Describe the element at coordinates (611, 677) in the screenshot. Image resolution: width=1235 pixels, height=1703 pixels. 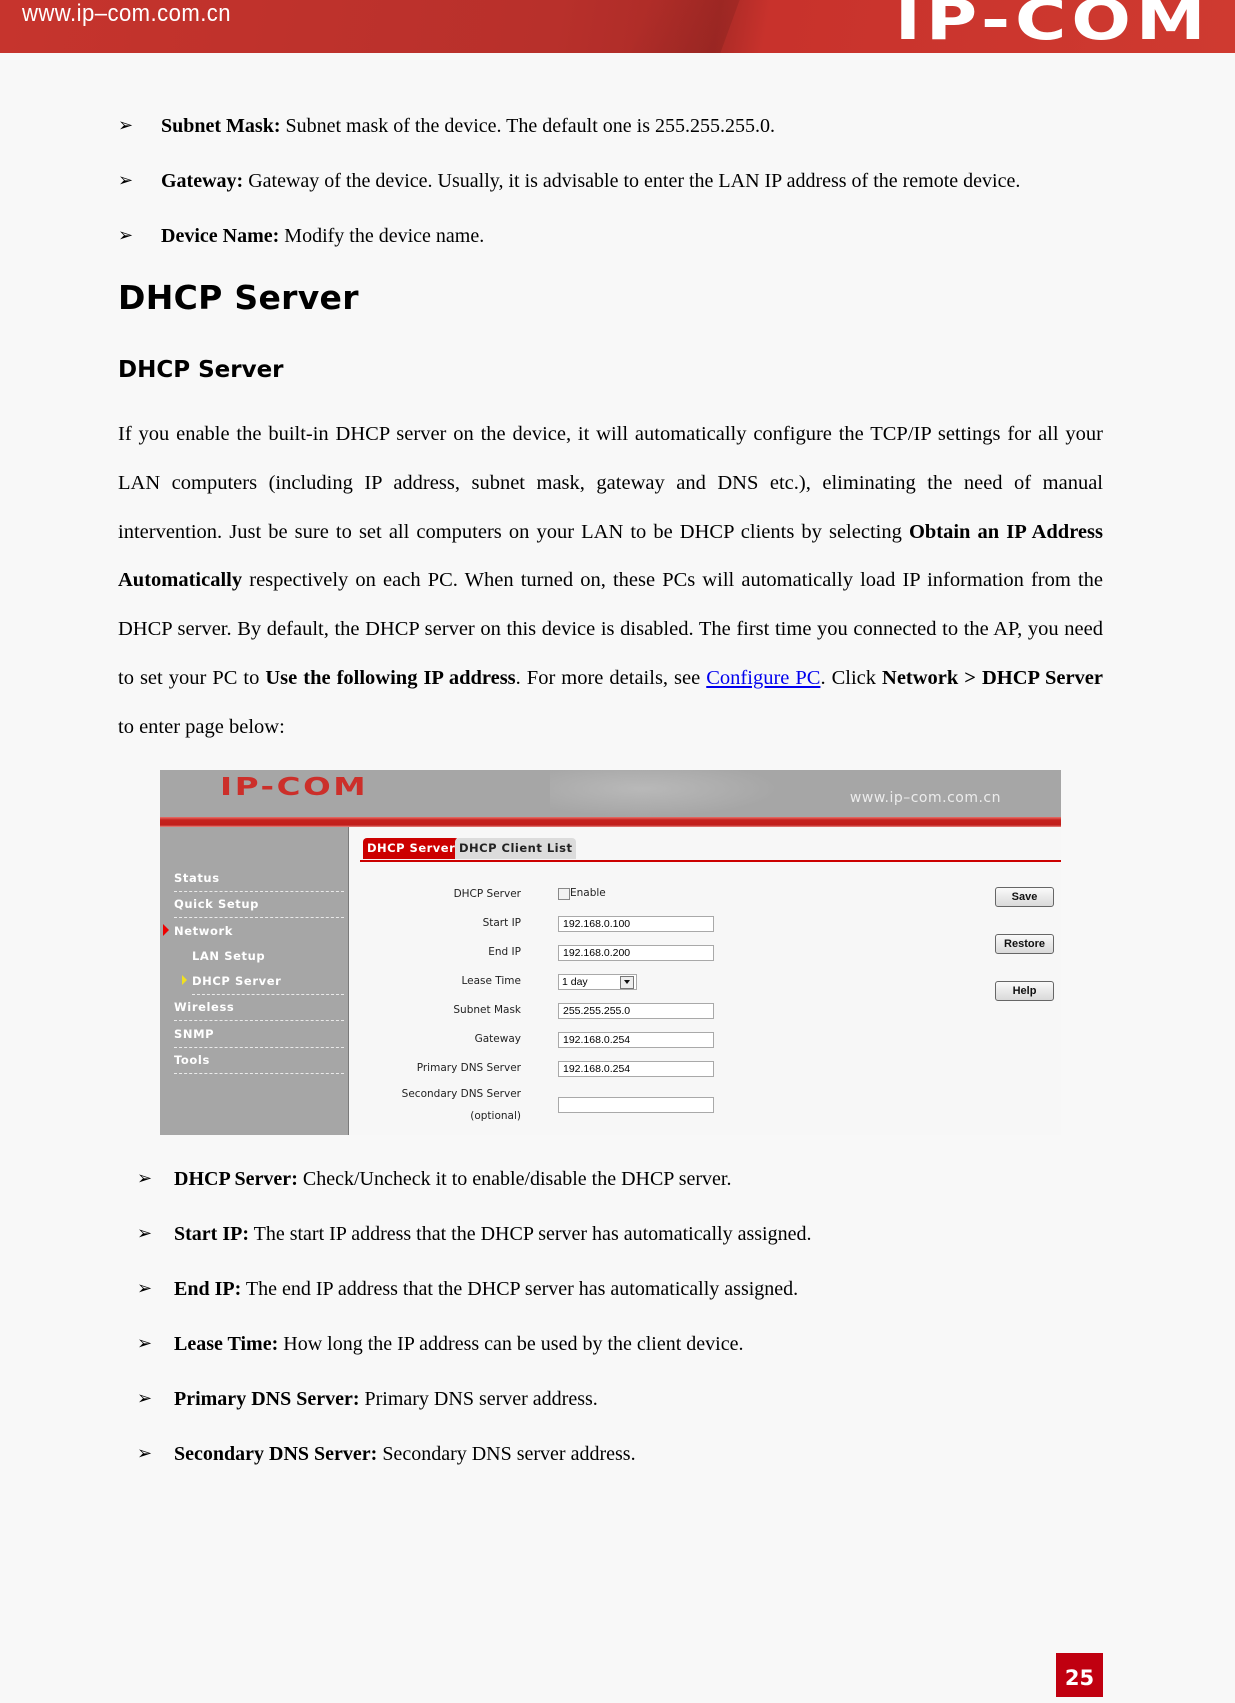
I see `paragraph-text: . For more details, see` at that location.